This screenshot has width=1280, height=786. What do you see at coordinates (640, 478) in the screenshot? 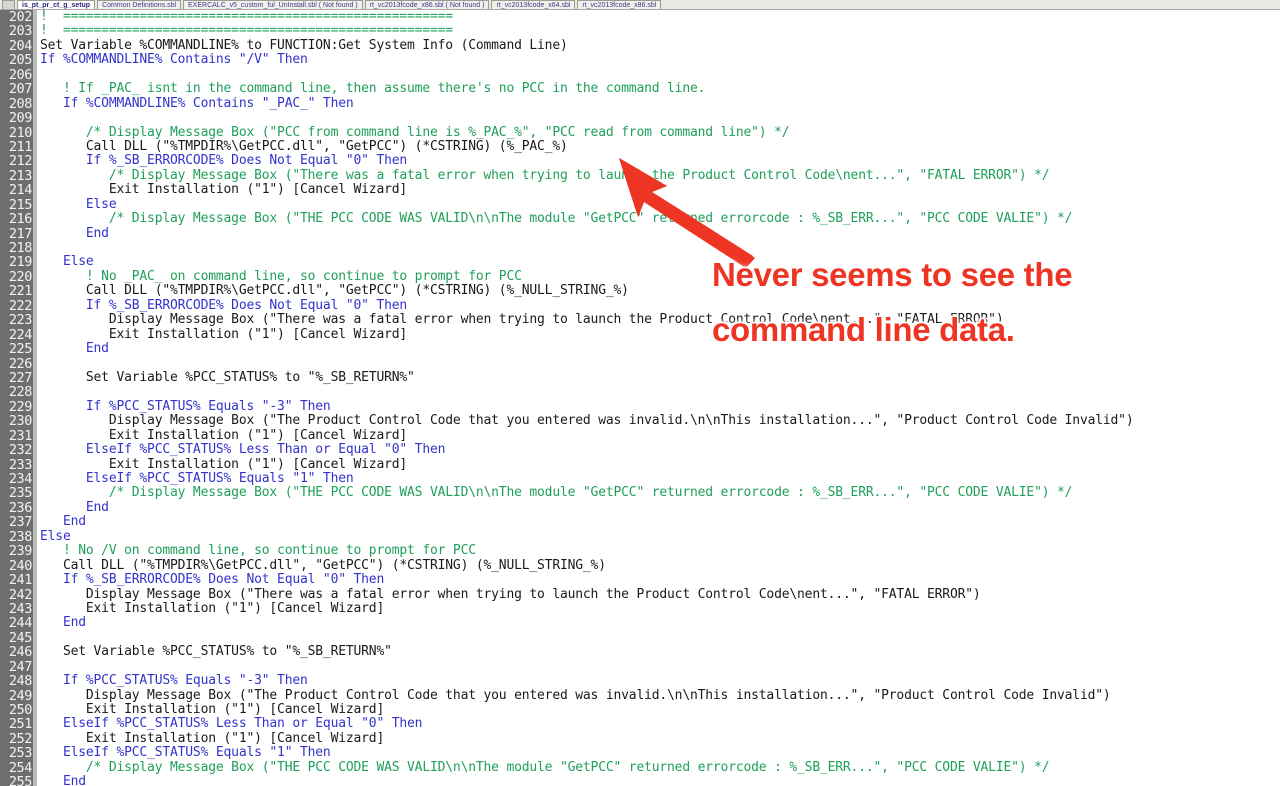
I see `code-line-234: 234 ElseIf %PCC_STATUS% Equals "1" Then` at bounding box center [640, 478].